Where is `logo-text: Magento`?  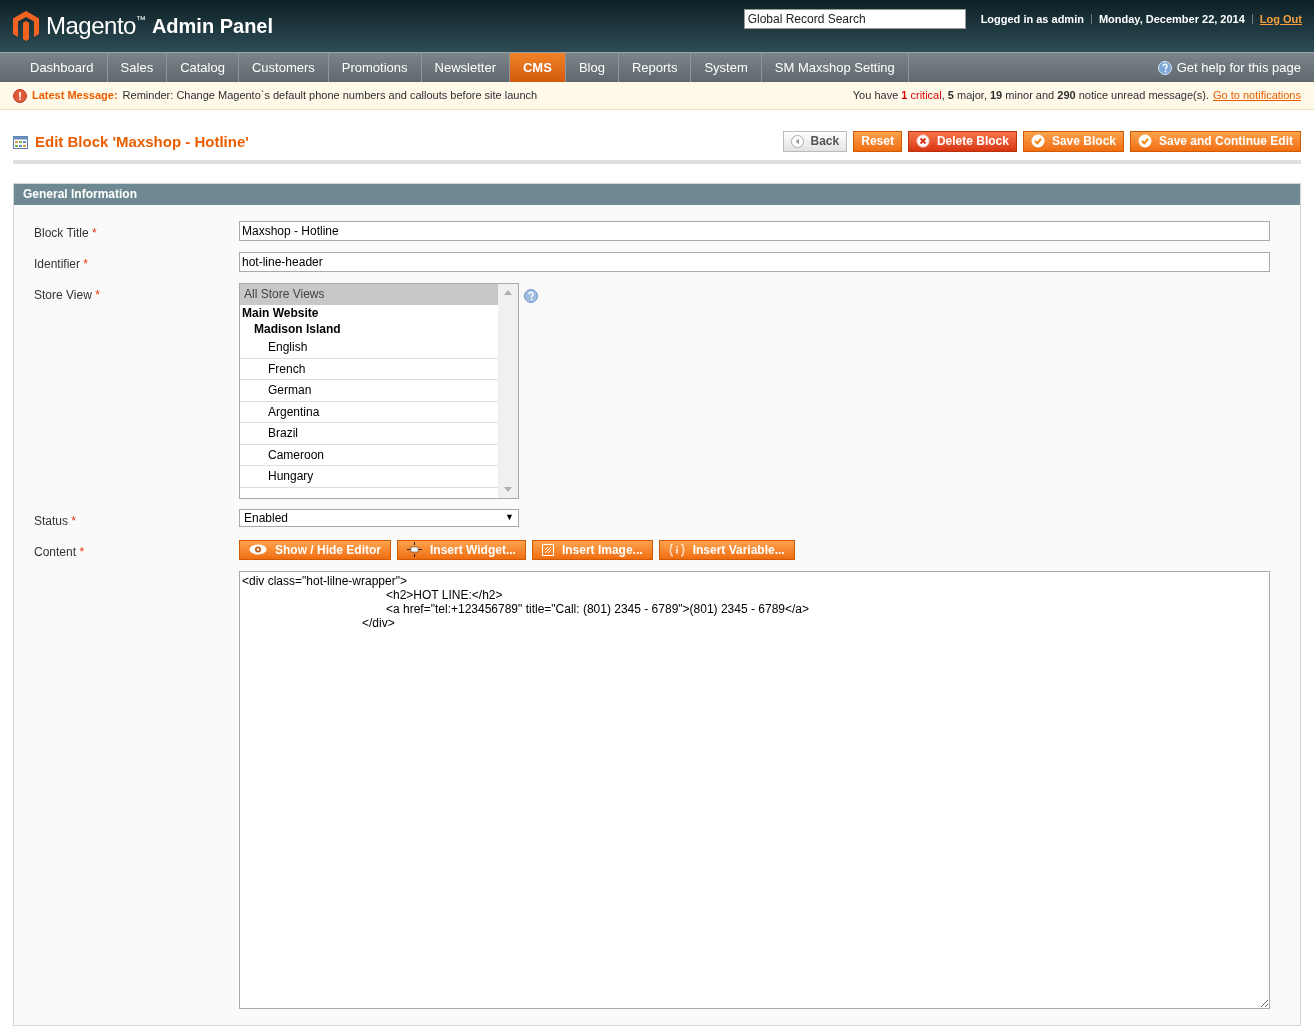
logo-text: Magento is located at coordinates (91, 26).